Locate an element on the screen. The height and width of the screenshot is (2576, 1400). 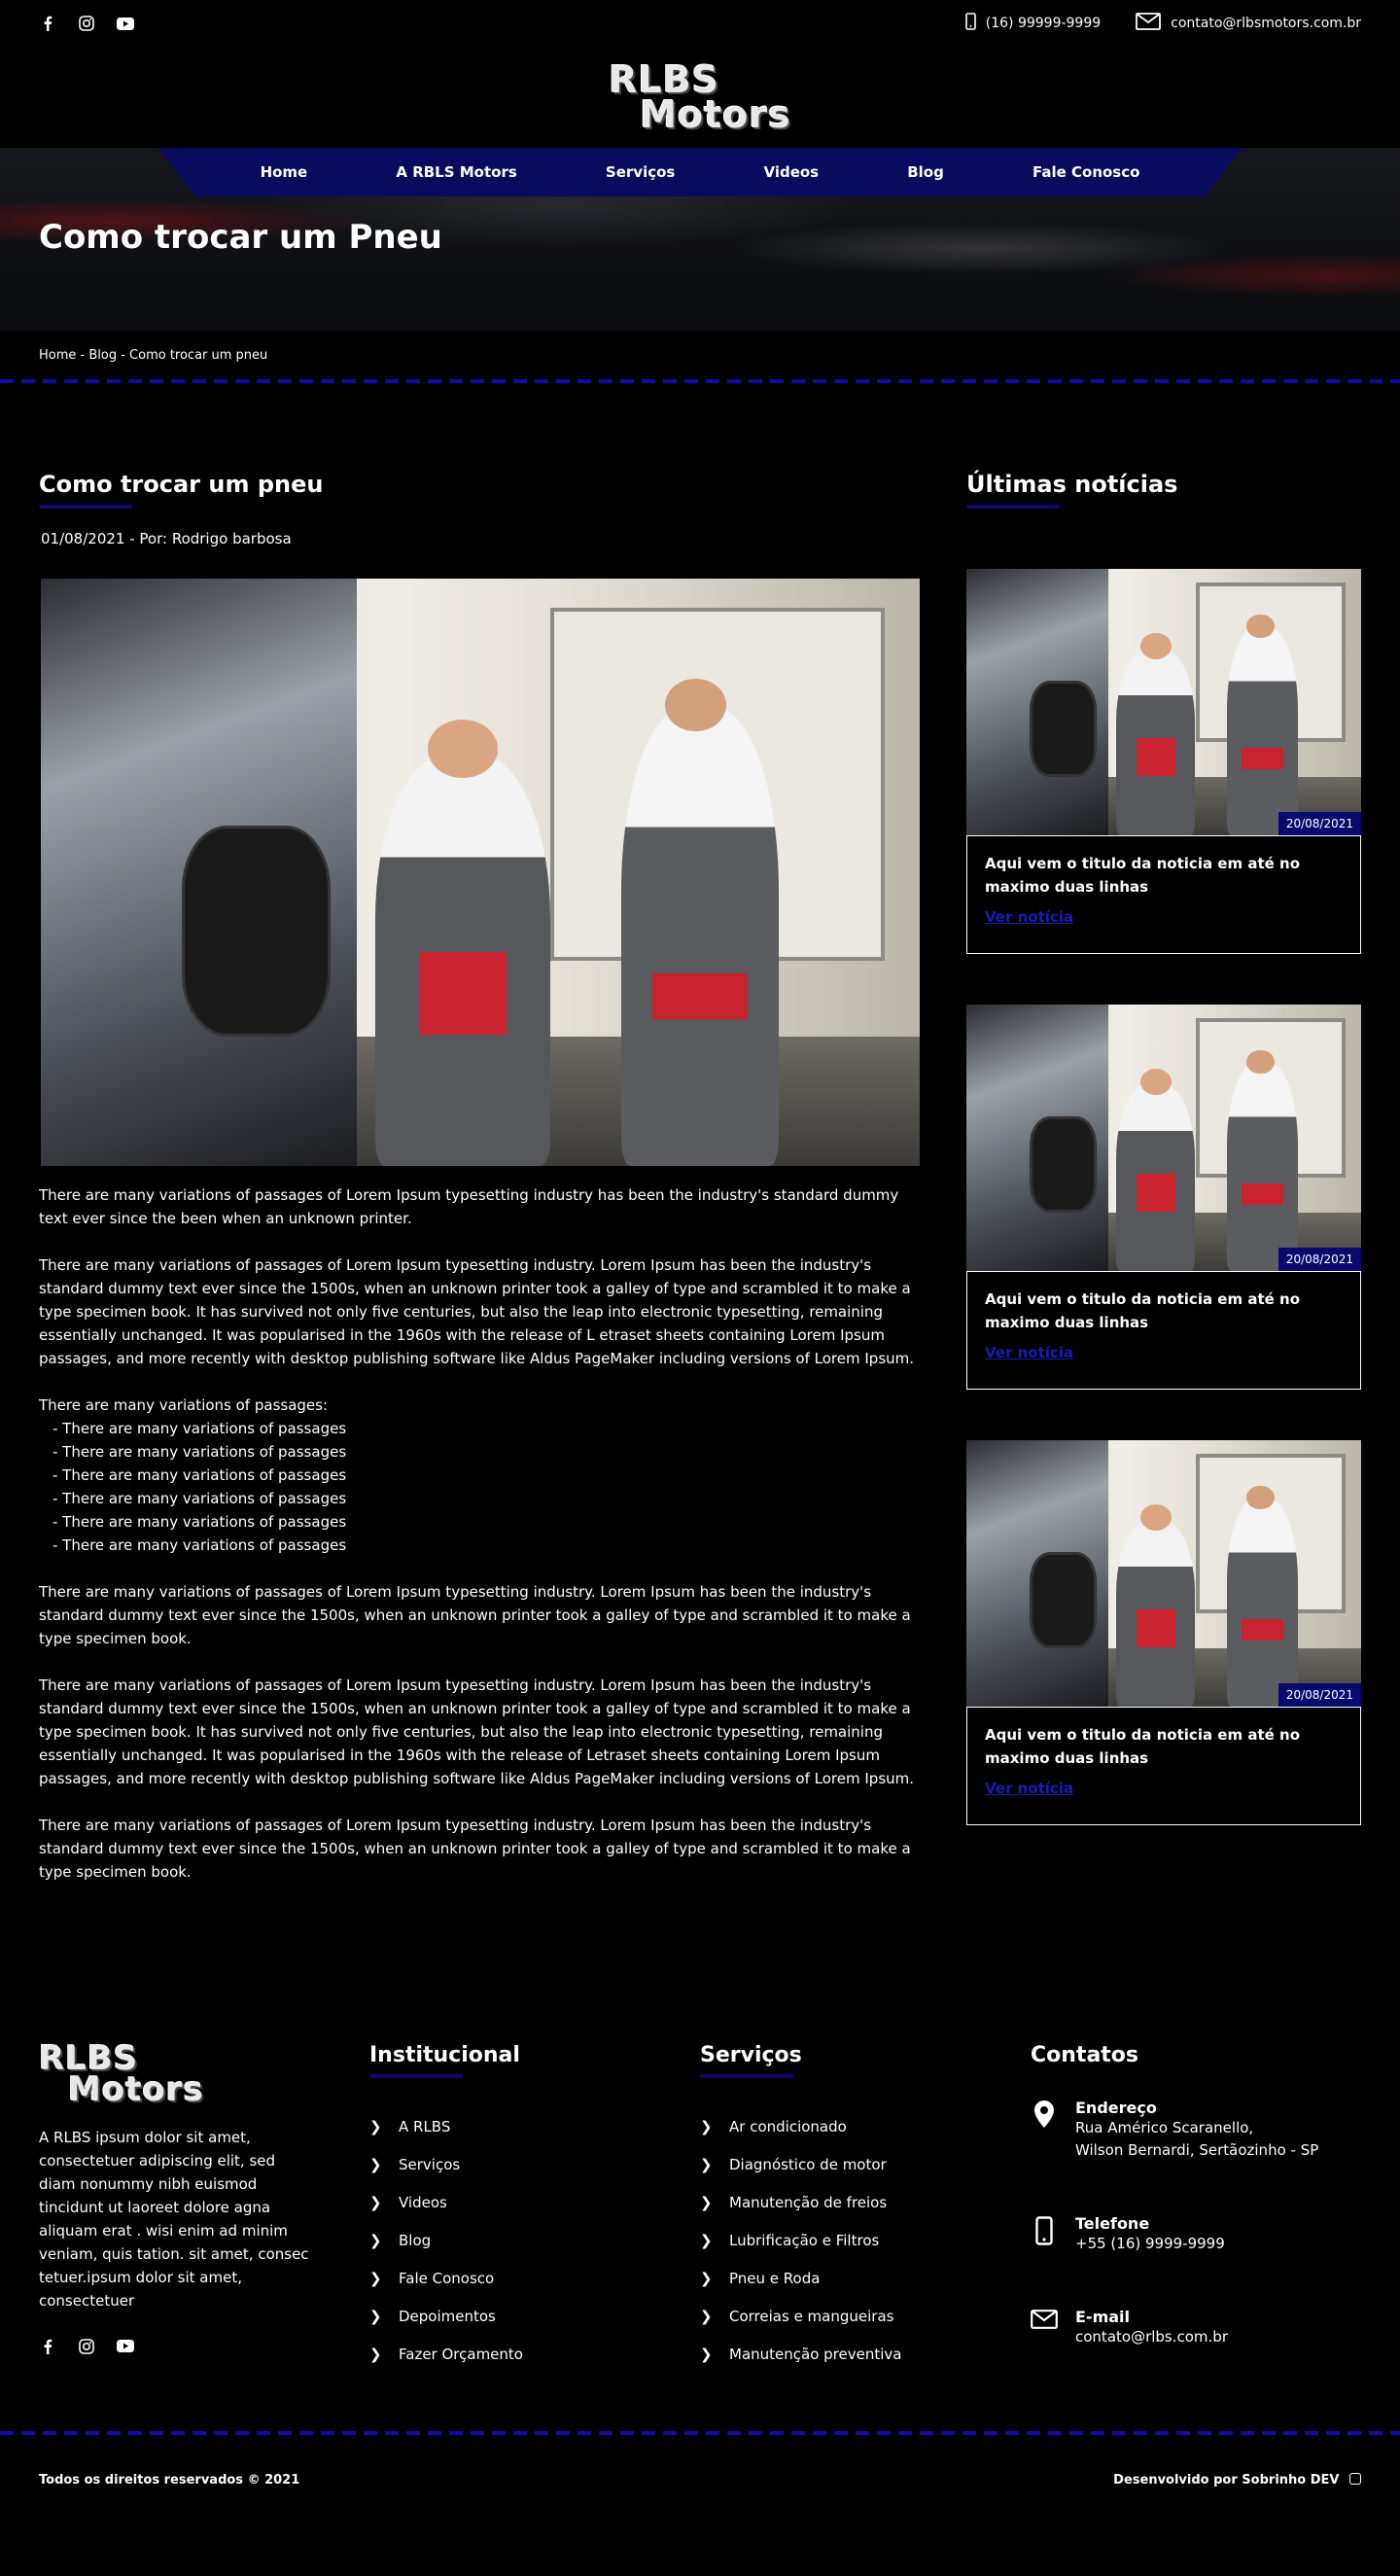
developer-credit: Desenvolvido por Sobrinho DEV is located at coordinates (1237, 2480).